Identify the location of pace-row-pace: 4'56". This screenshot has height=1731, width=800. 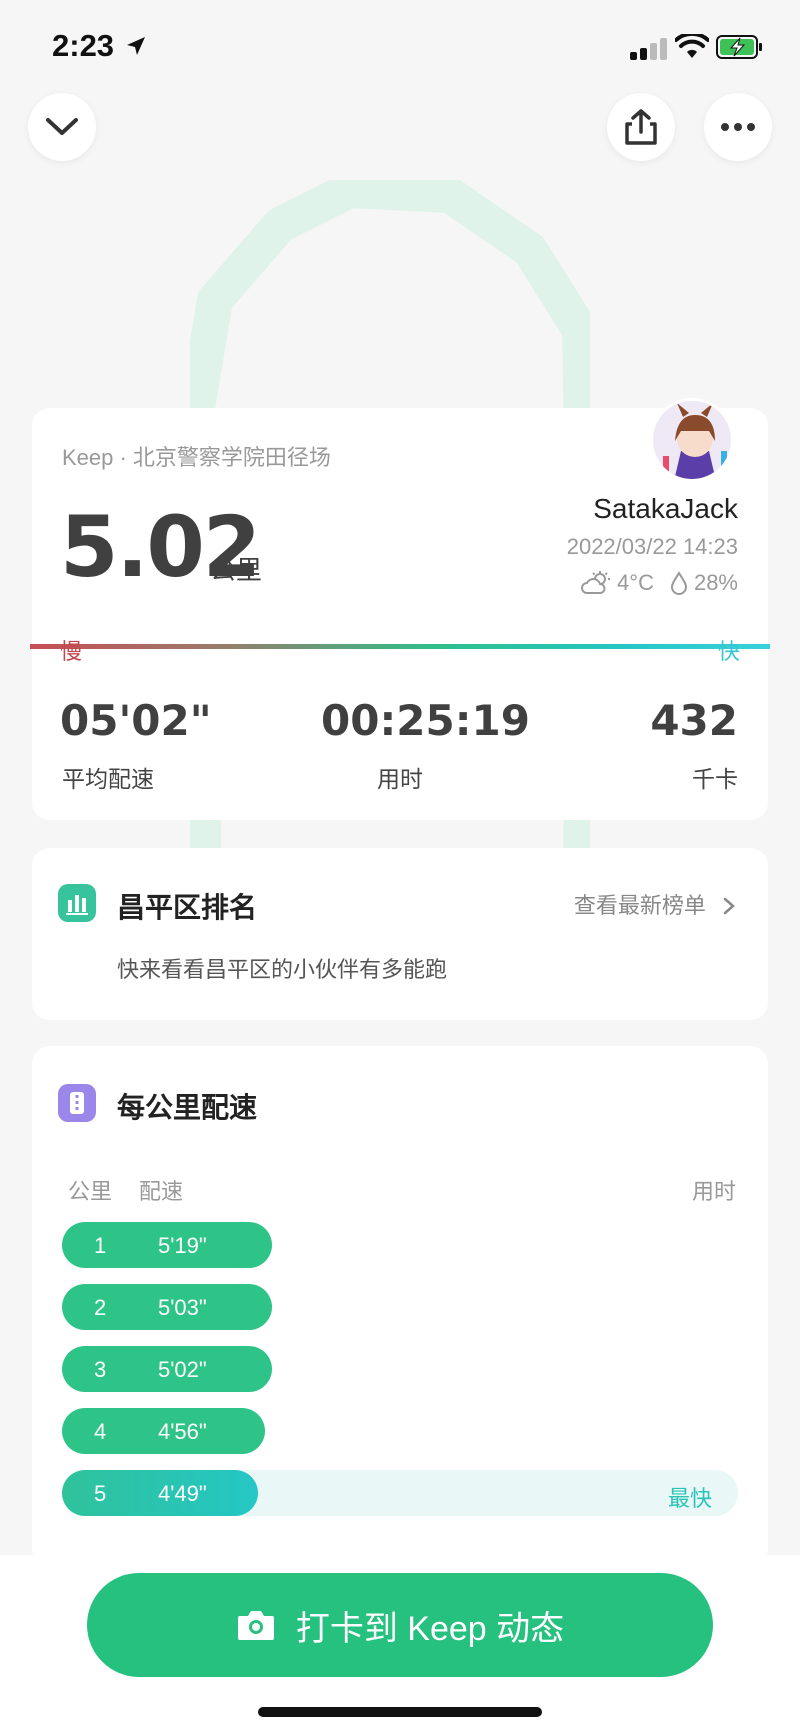
(182, 1431).